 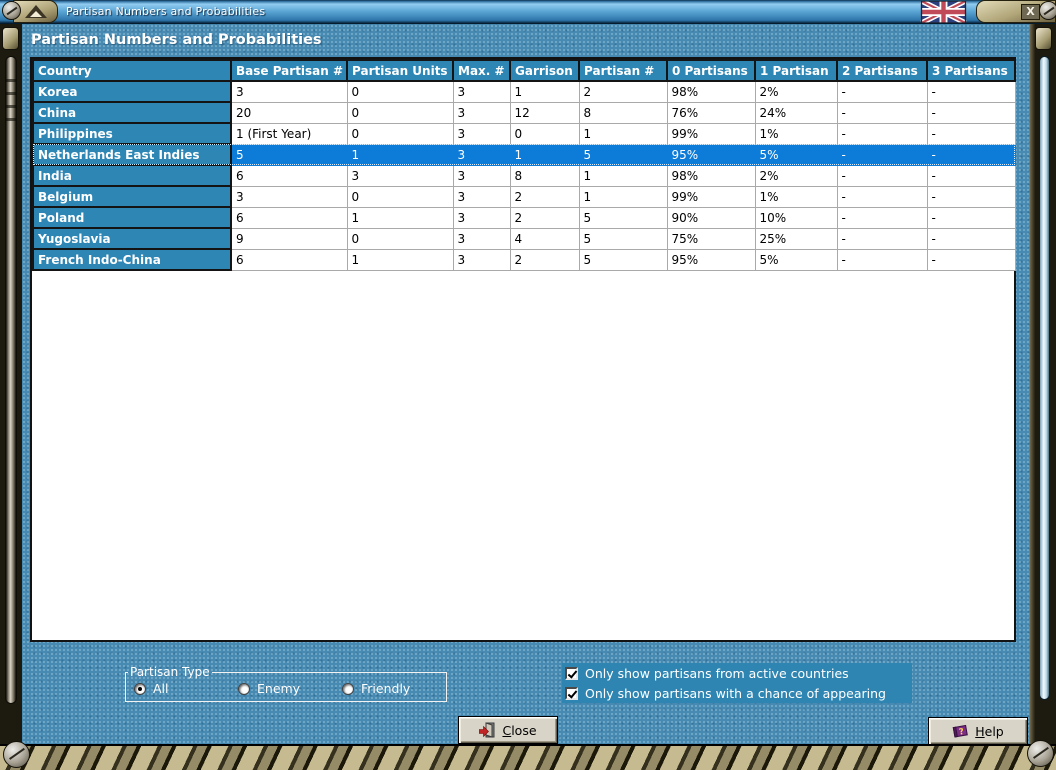 I want to click on column-header: 3 Partisans, so click(x=971, y=70).